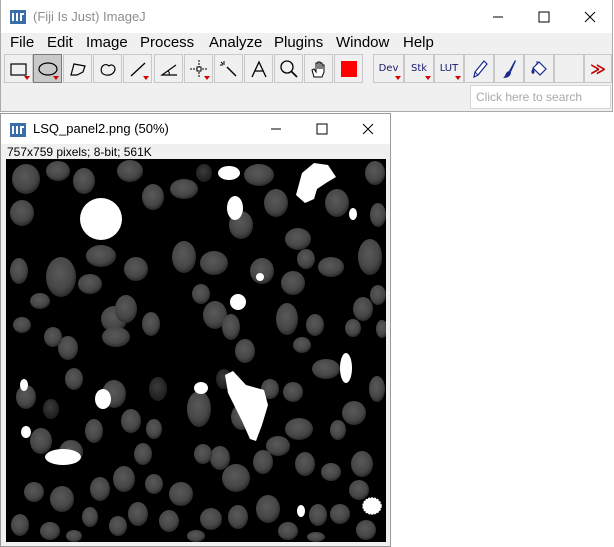 This screenshot has width=614, height=547. What do you see at coordinates (60, 42) in the screenshot?
I see `menu-edit: Edit` at bounding box center [60, 42].